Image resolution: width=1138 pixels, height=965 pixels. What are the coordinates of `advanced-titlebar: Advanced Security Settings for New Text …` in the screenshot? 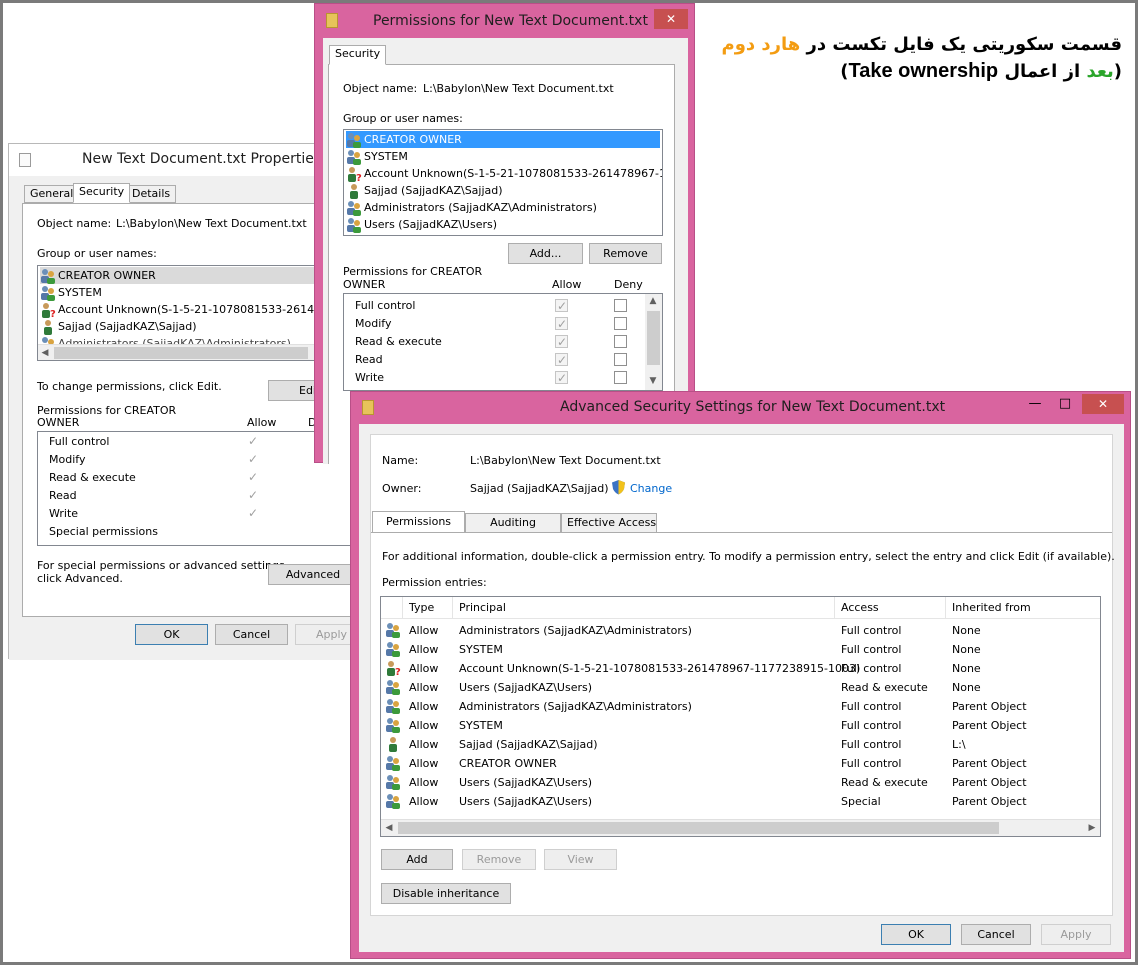 It's located at (740, 408).